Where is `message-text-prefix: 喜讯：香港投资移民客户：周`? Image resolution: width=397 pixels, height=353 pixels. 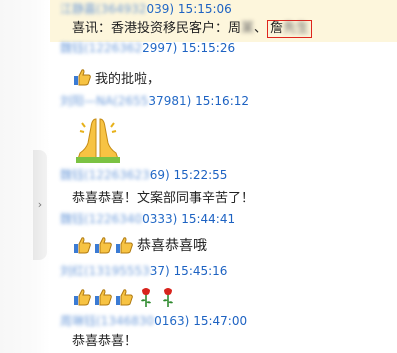 message-text-prefix: 喜讯：香港投资移民客户：周 is located at coordinates (157, 28).